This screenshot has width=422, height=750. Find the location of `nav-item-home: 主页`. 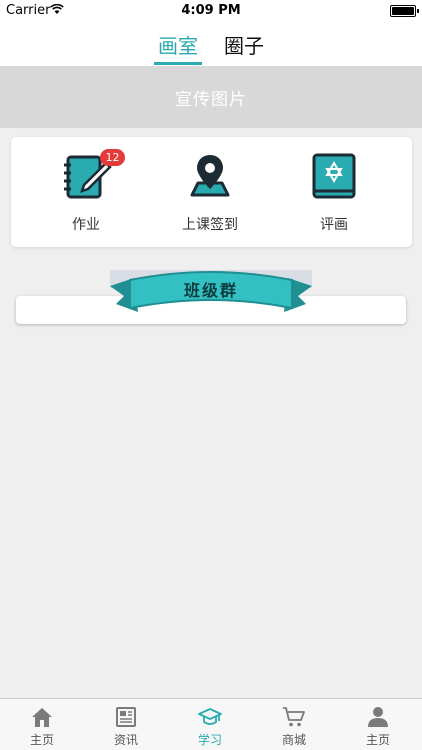

nav-item-home: 主页 is located at coordinates (42, 727).